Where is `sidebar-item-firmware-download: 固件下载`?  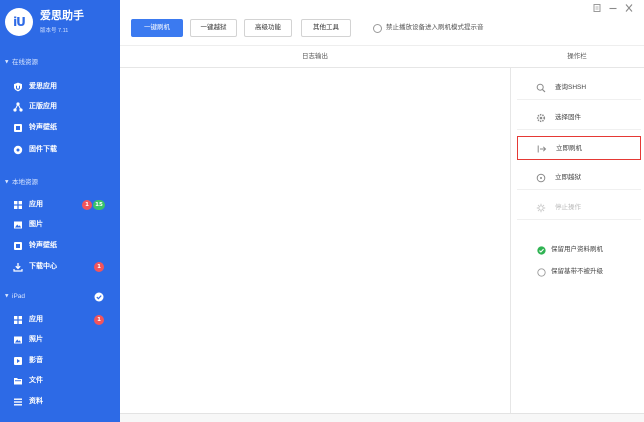
sidebar-item-firmware-download: 固件下载 is located at coordinates (60, 150).